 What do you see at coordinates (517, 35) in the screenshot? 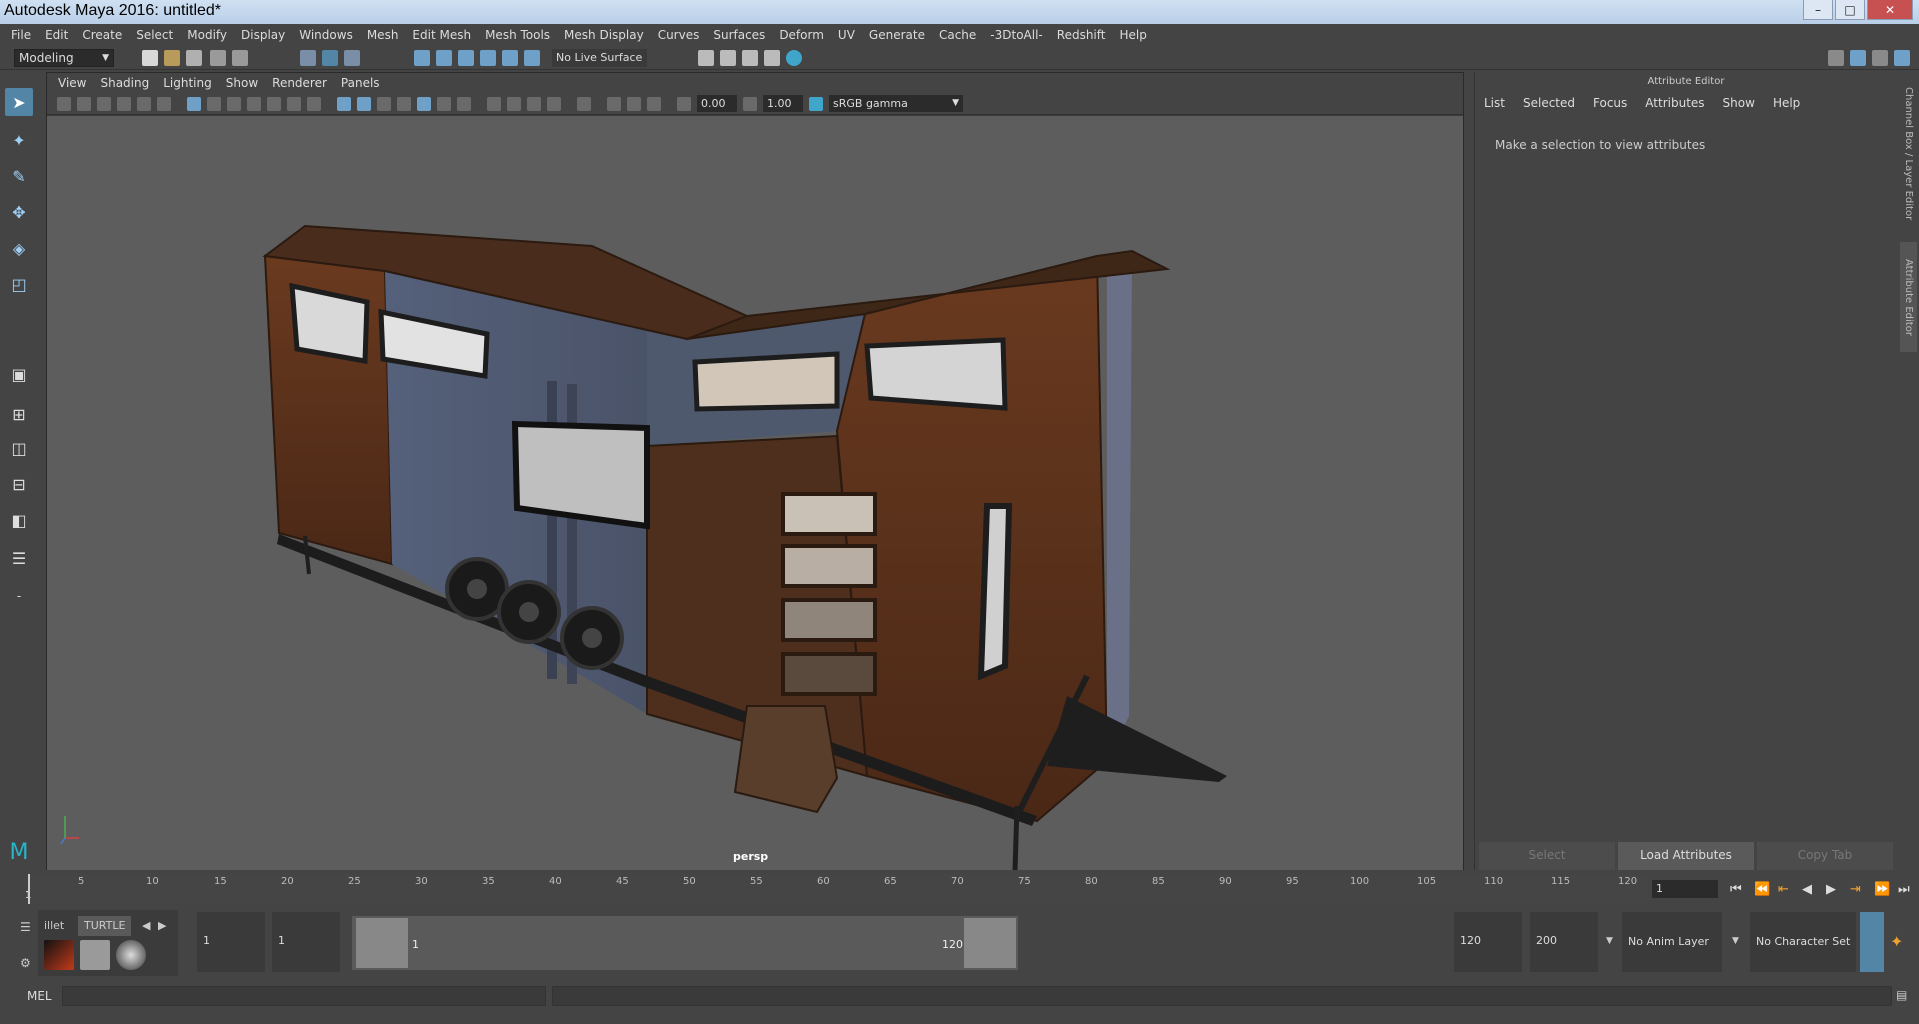
I see `menu-mesh-tools: Mesh Tools` at bounding box center [517, 35].